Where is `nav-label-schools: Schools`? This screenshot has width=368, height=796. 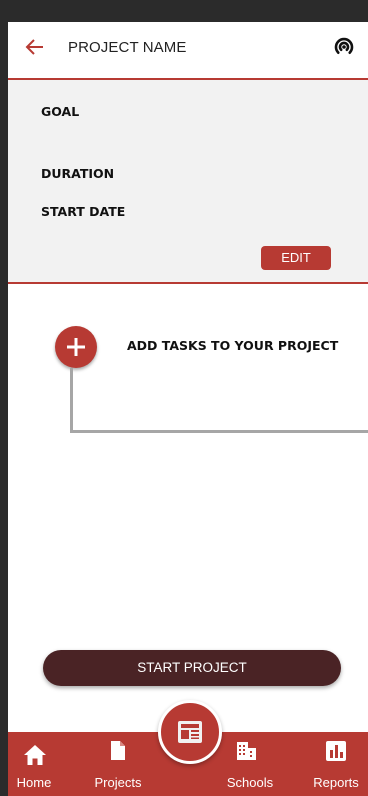
nav-label-schools: Schools is located at coordinates (250, 782).